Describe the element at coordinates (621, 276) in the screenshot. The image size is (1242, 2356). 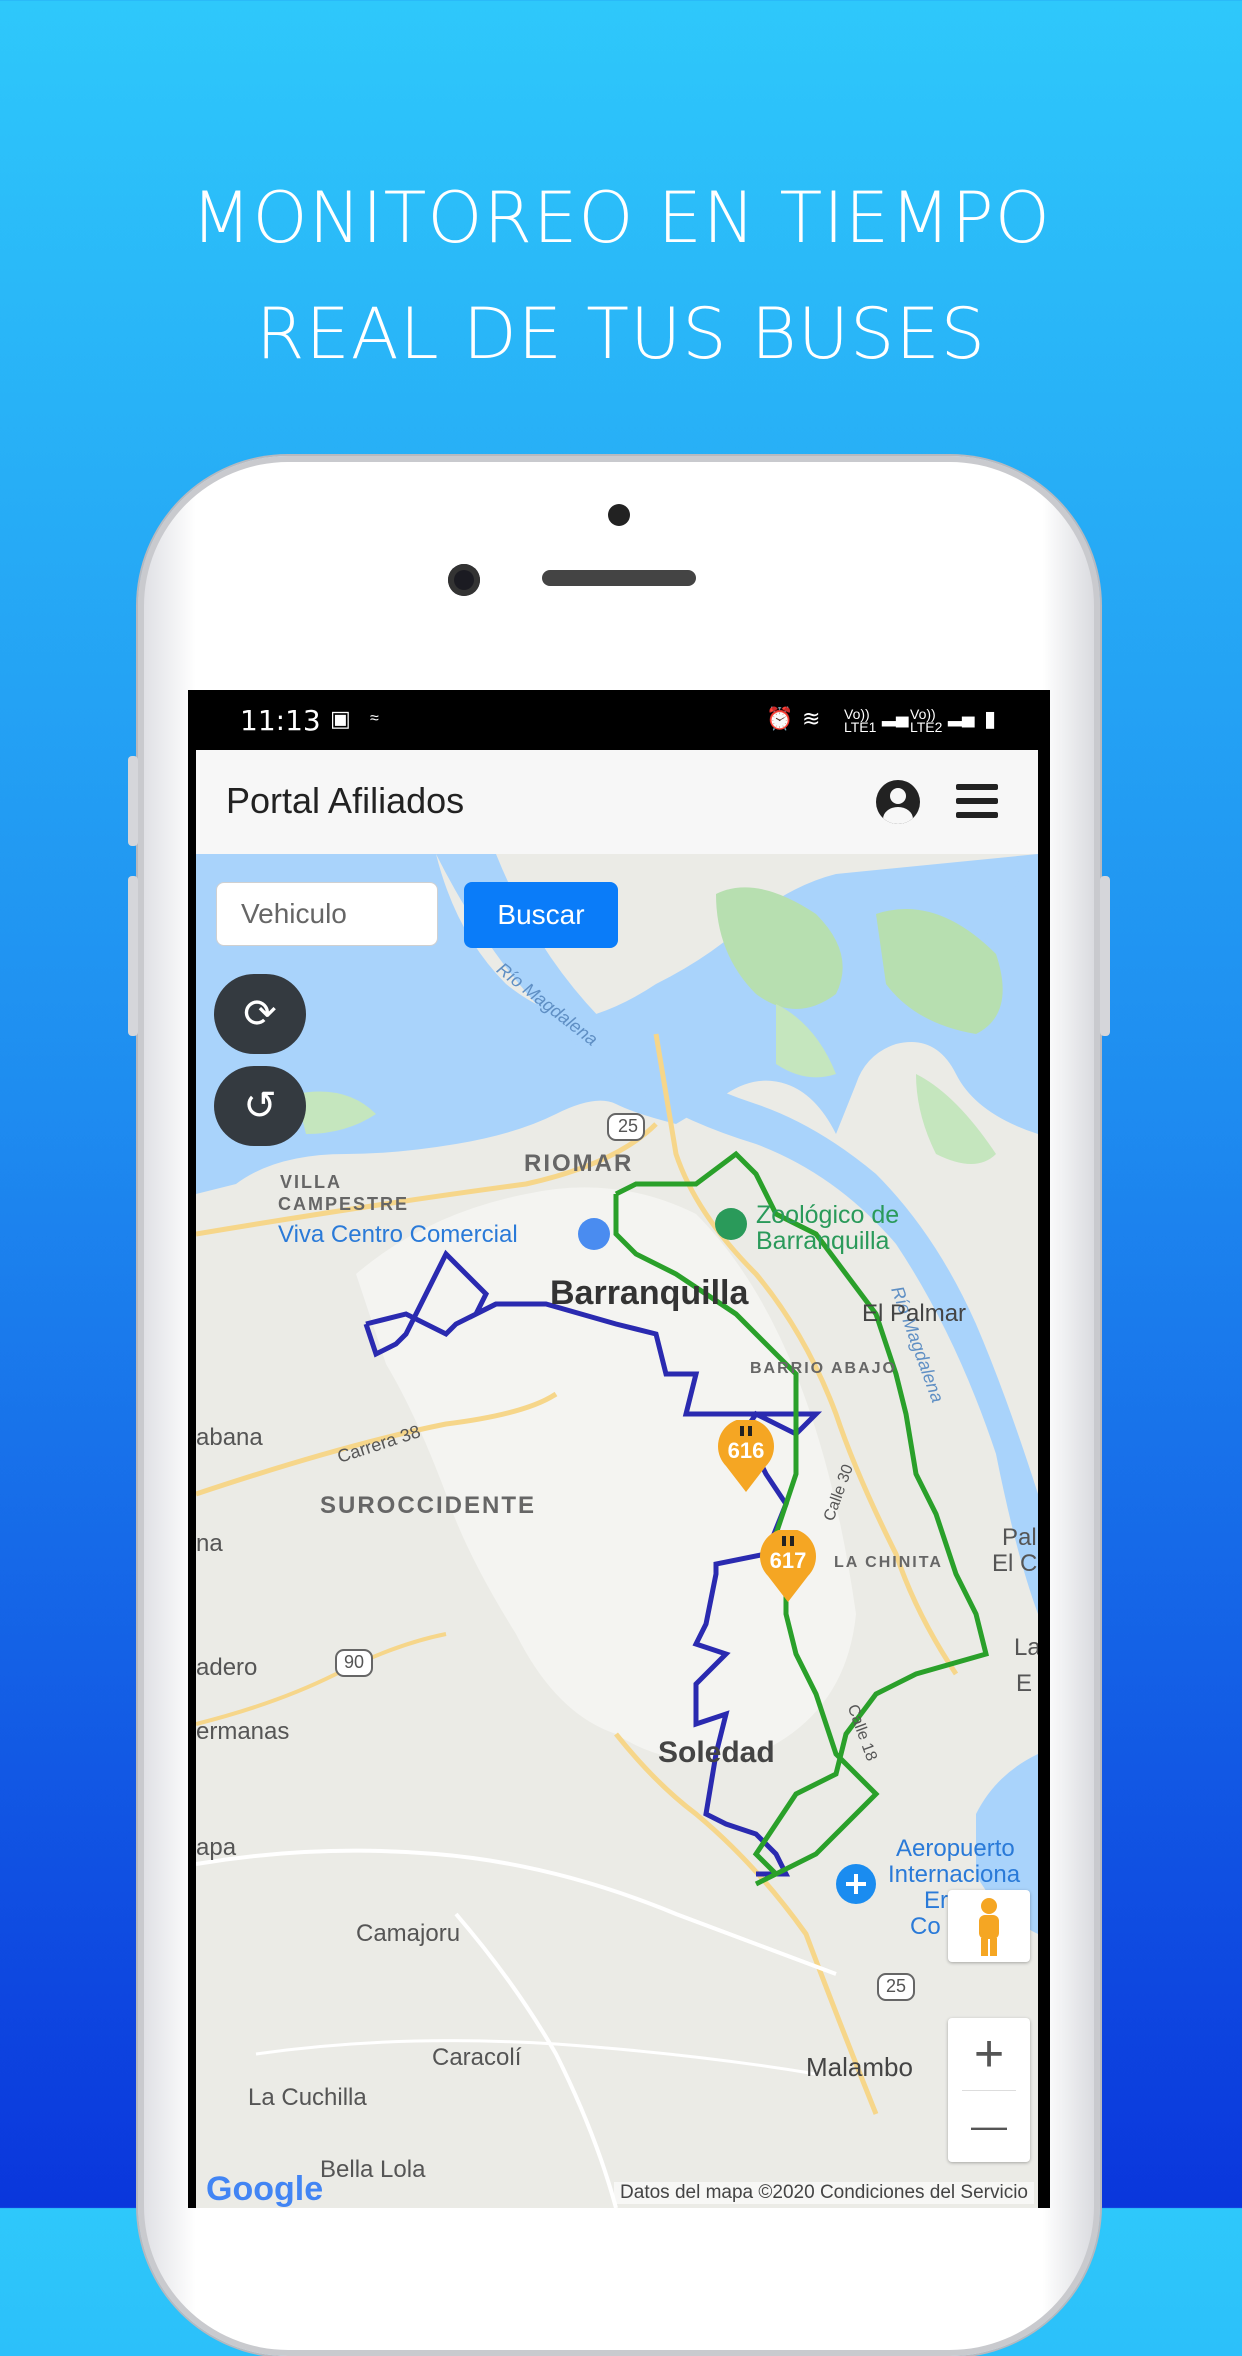
I see `headline: MONITOREO EN TIEMPO REAL DE TUS BUSES` at that location.